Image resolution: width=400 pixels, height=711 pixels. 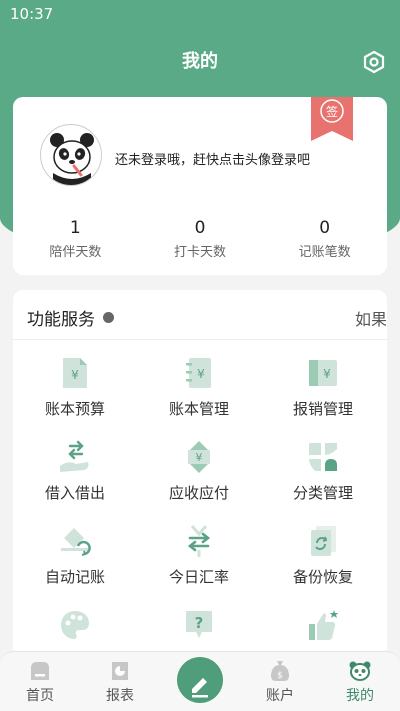 I want to click on stats-row: 1 陪伴天数 0 打卡天数 0 记账笔数, so click(x=200, y=238).